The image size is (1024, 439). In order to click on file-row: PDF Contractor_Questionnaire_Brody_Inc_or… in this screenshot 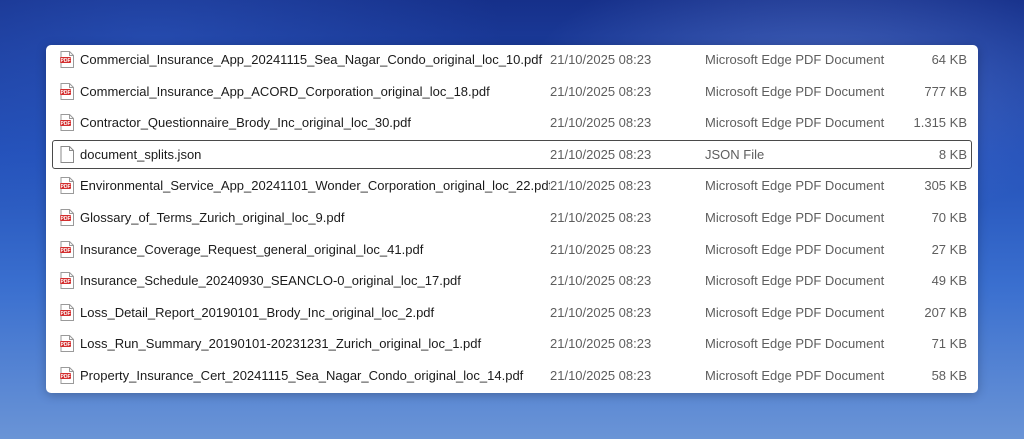, I will do `click(512, 122)`.